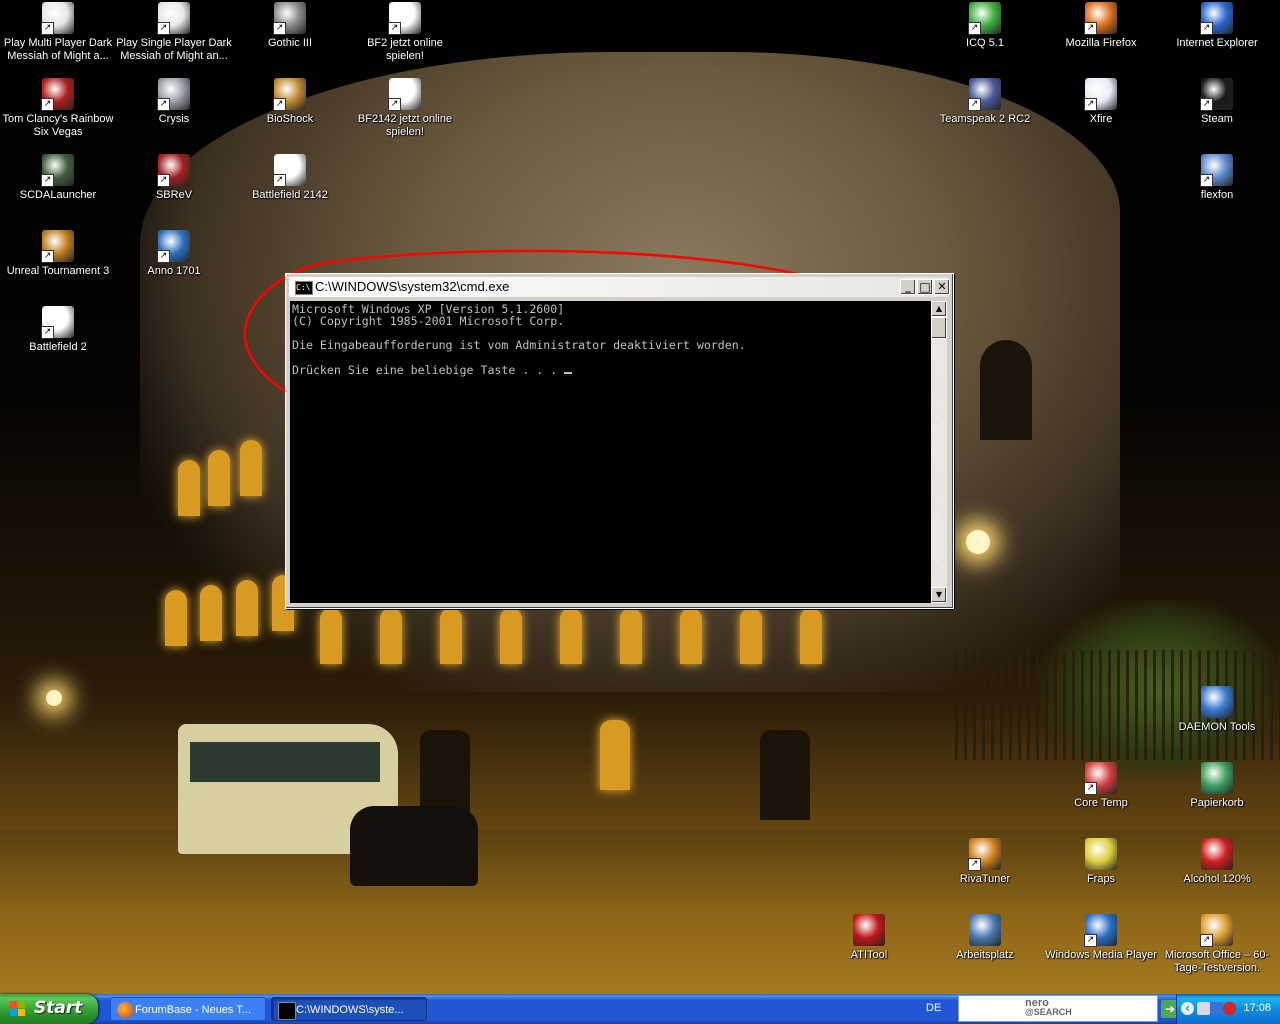  What do you see at coordinates (1216, 1008) in the screenshot?
I see `tray-app-icon` at bounding box center [1216, 1008].